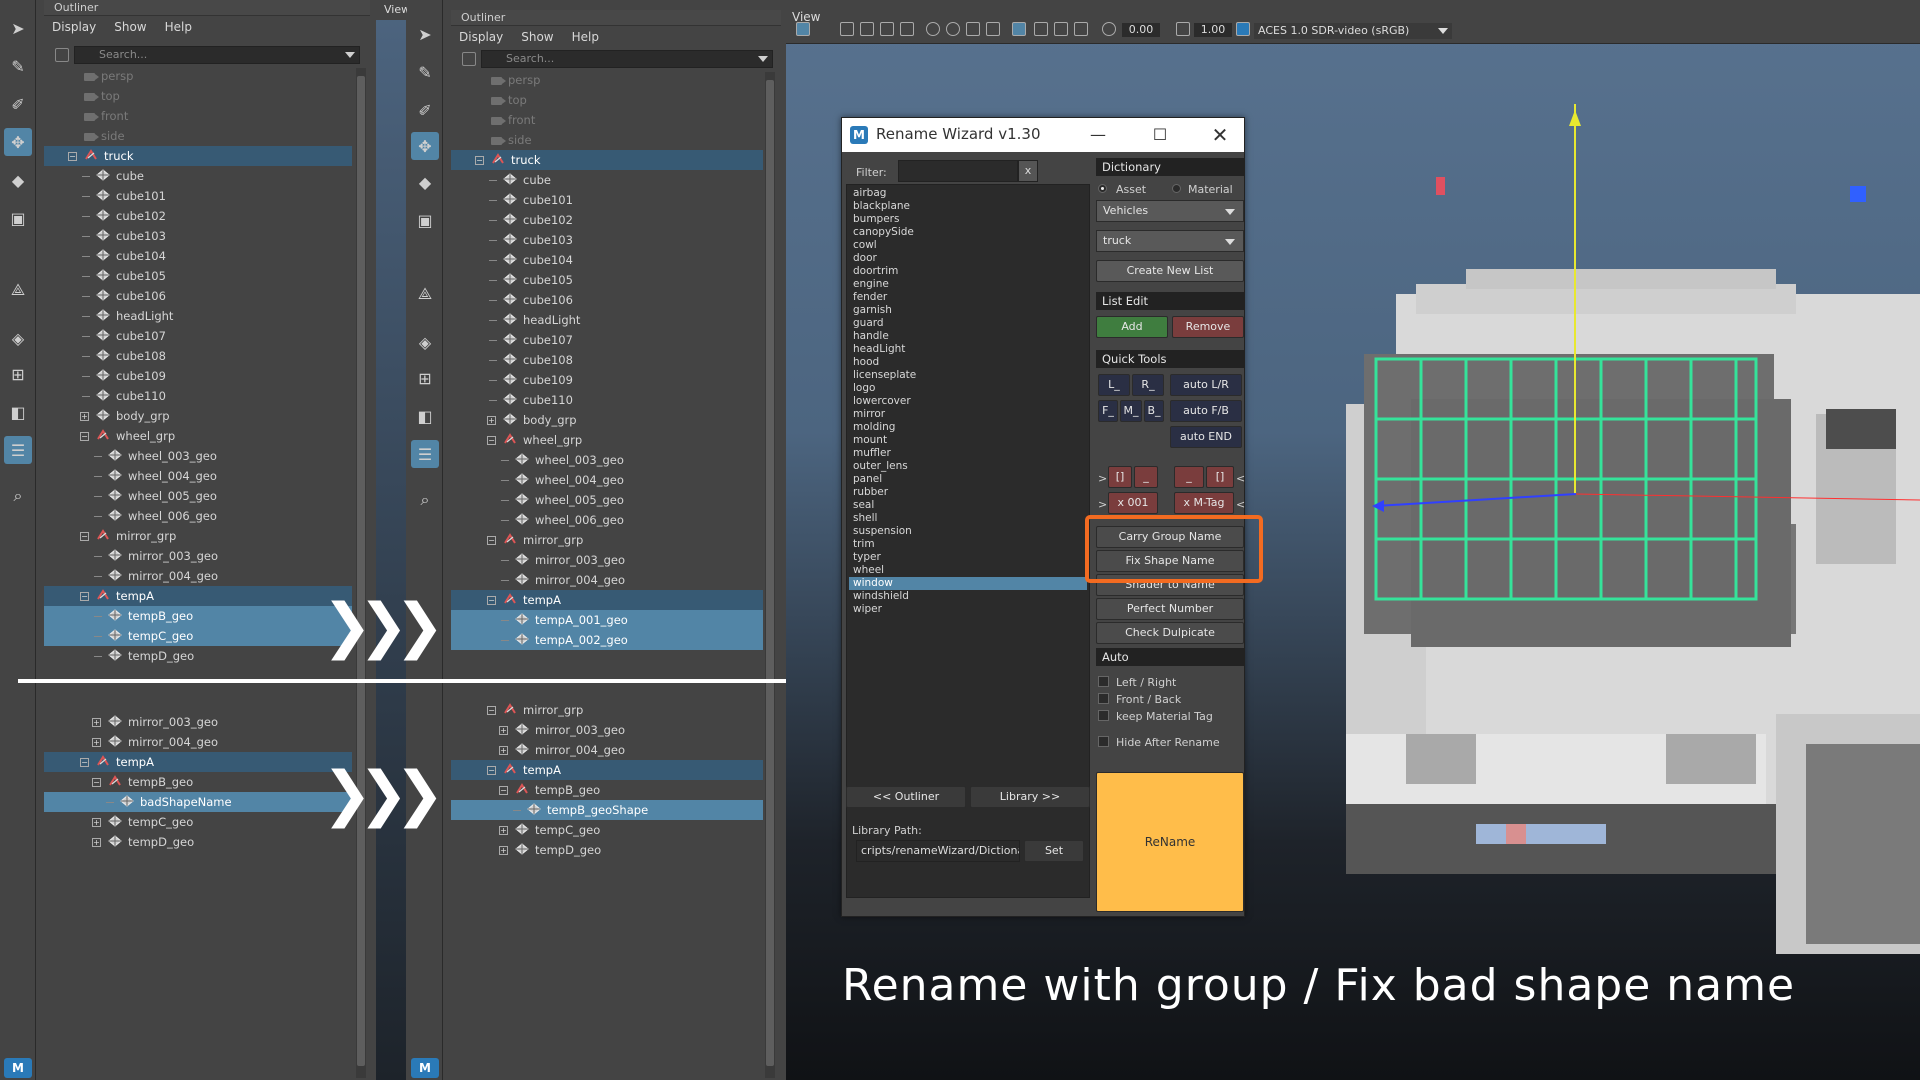 Image resolution: width=1920 pixels, height=1080 pixels. Describe the element at coordinates (18, 142) in the screenshot. I see `move-tool-icon: ✥` at that location.